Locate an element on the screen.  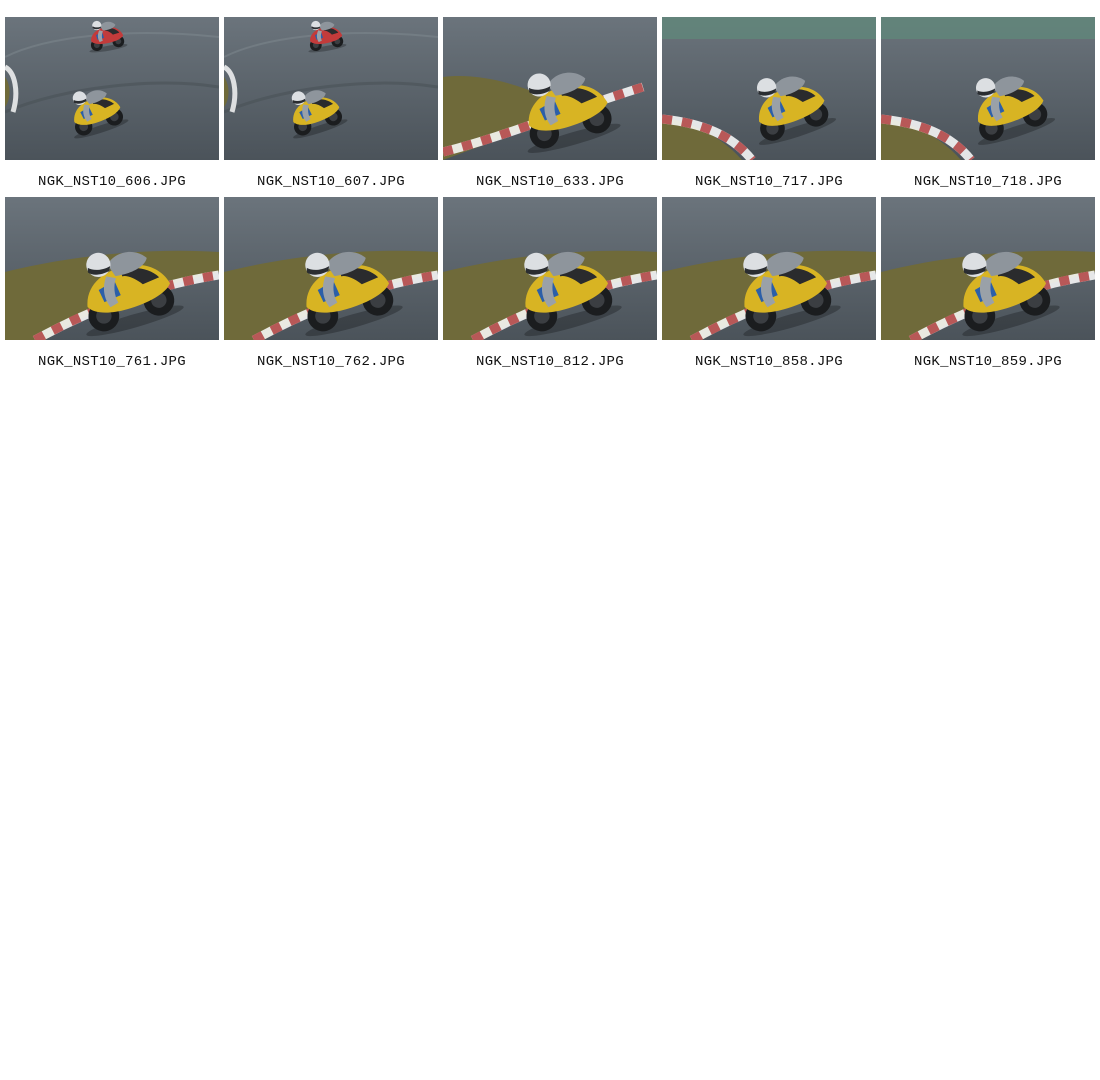
photo-filename: NGK_NST10_812.JPG is located at coordinates (550, 362).